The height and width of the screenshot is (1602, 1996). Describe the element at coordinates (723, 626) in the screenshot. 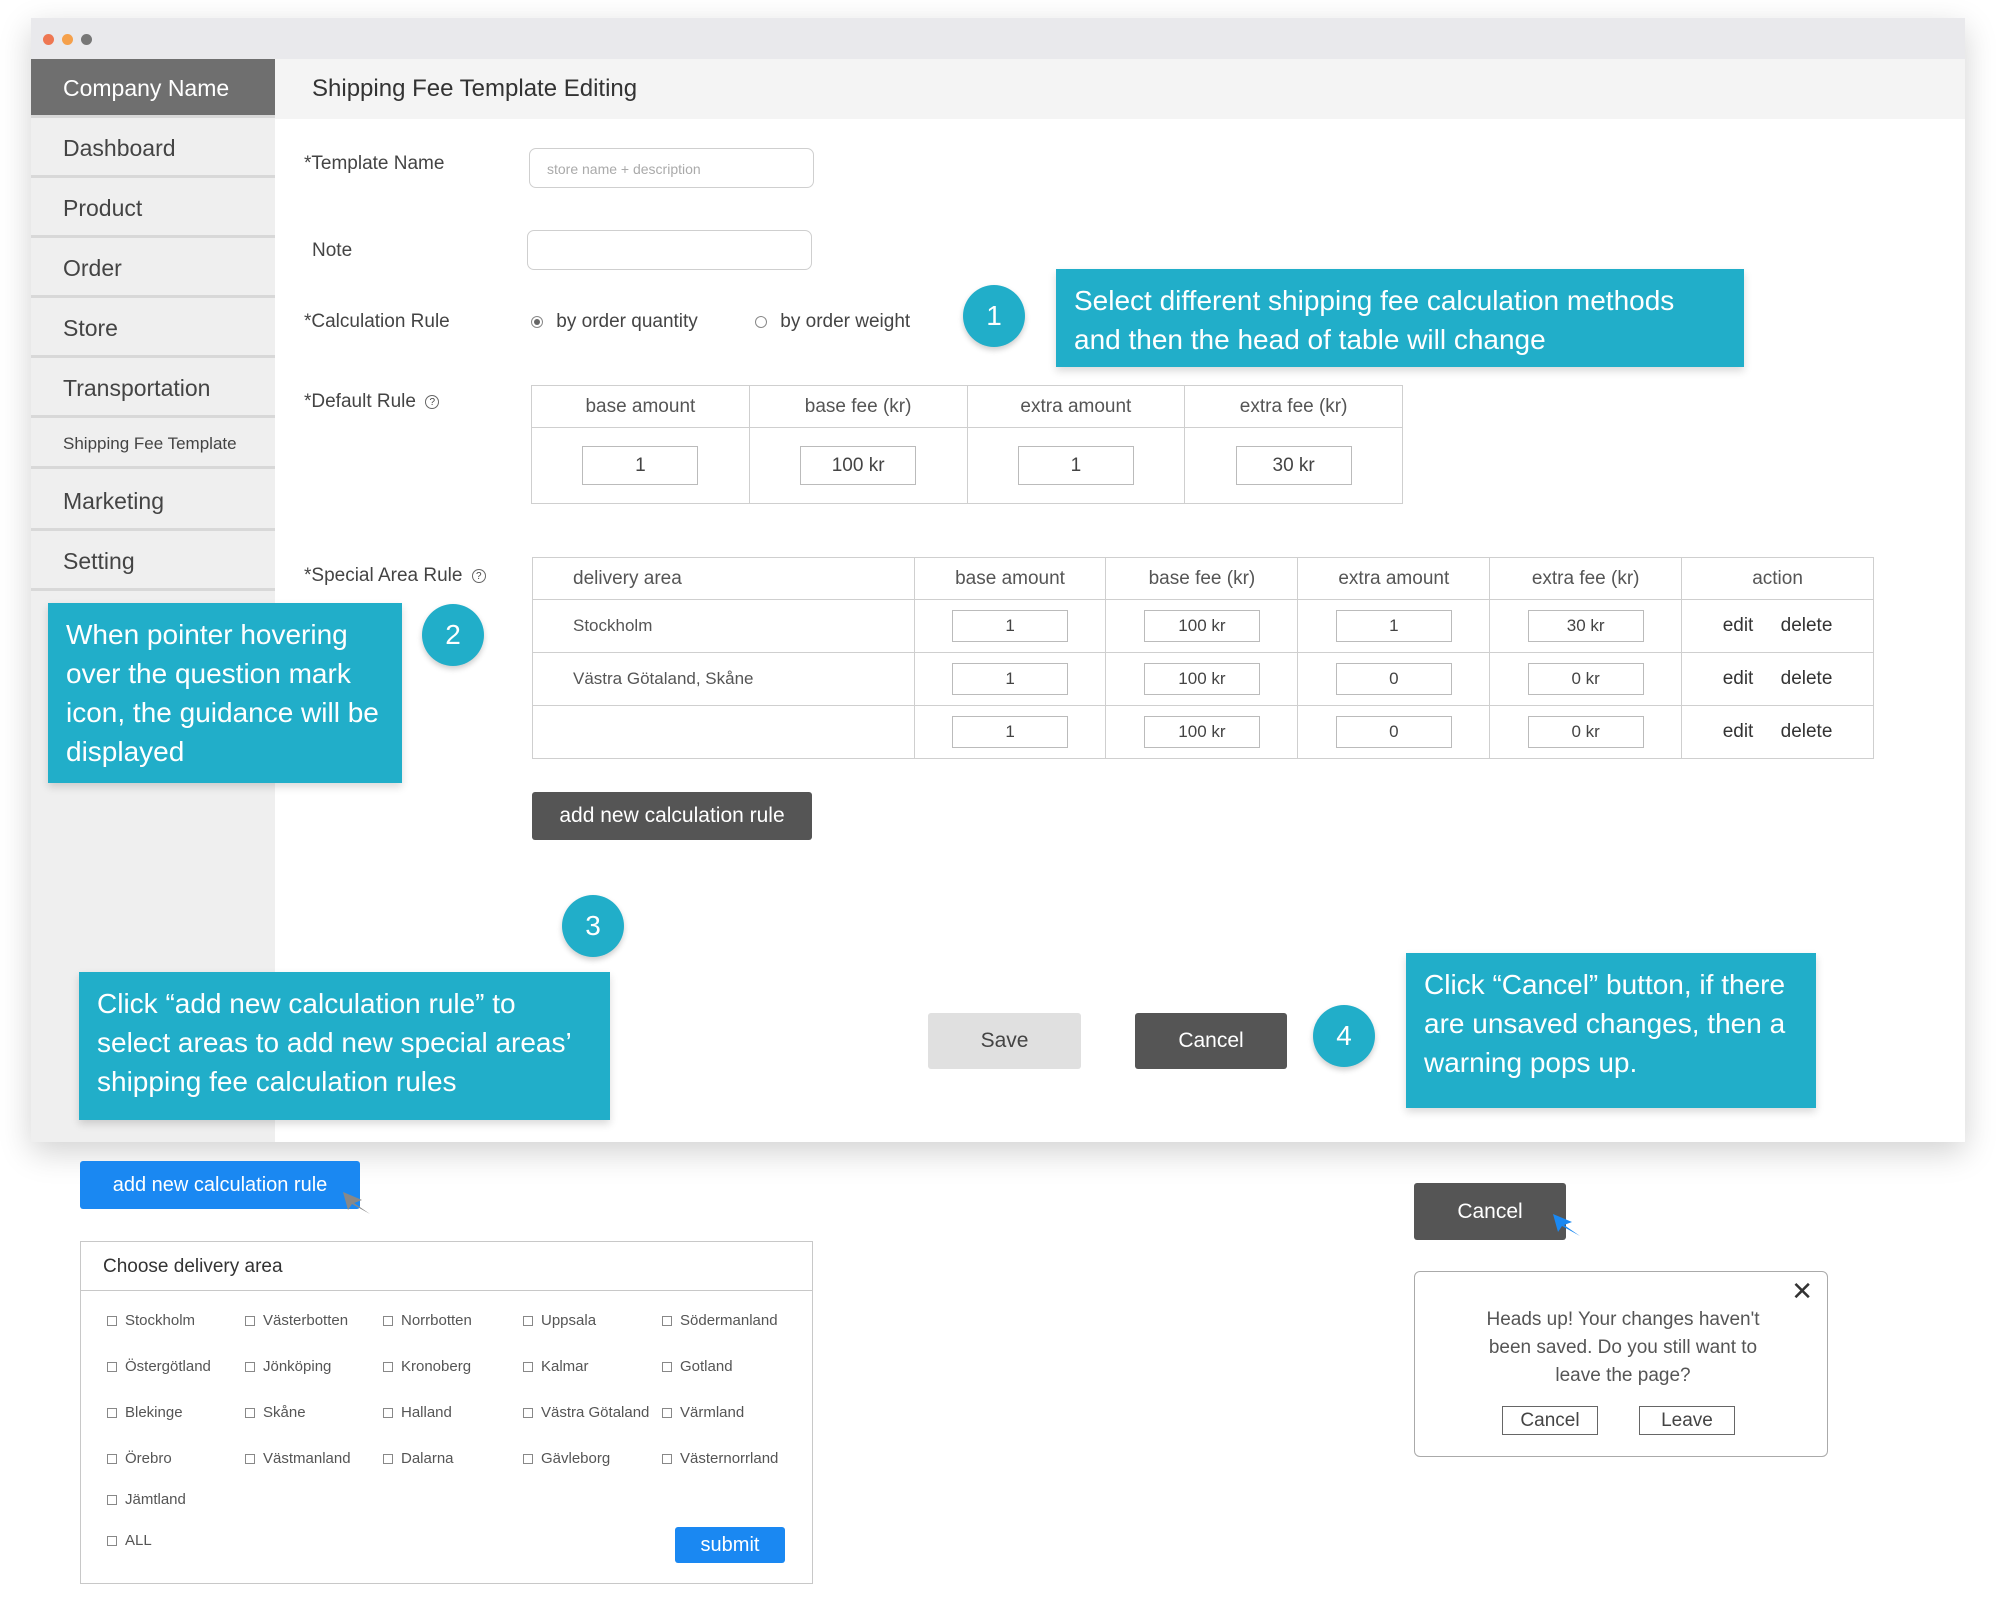

I see `row-area: Stockholm` at that location.